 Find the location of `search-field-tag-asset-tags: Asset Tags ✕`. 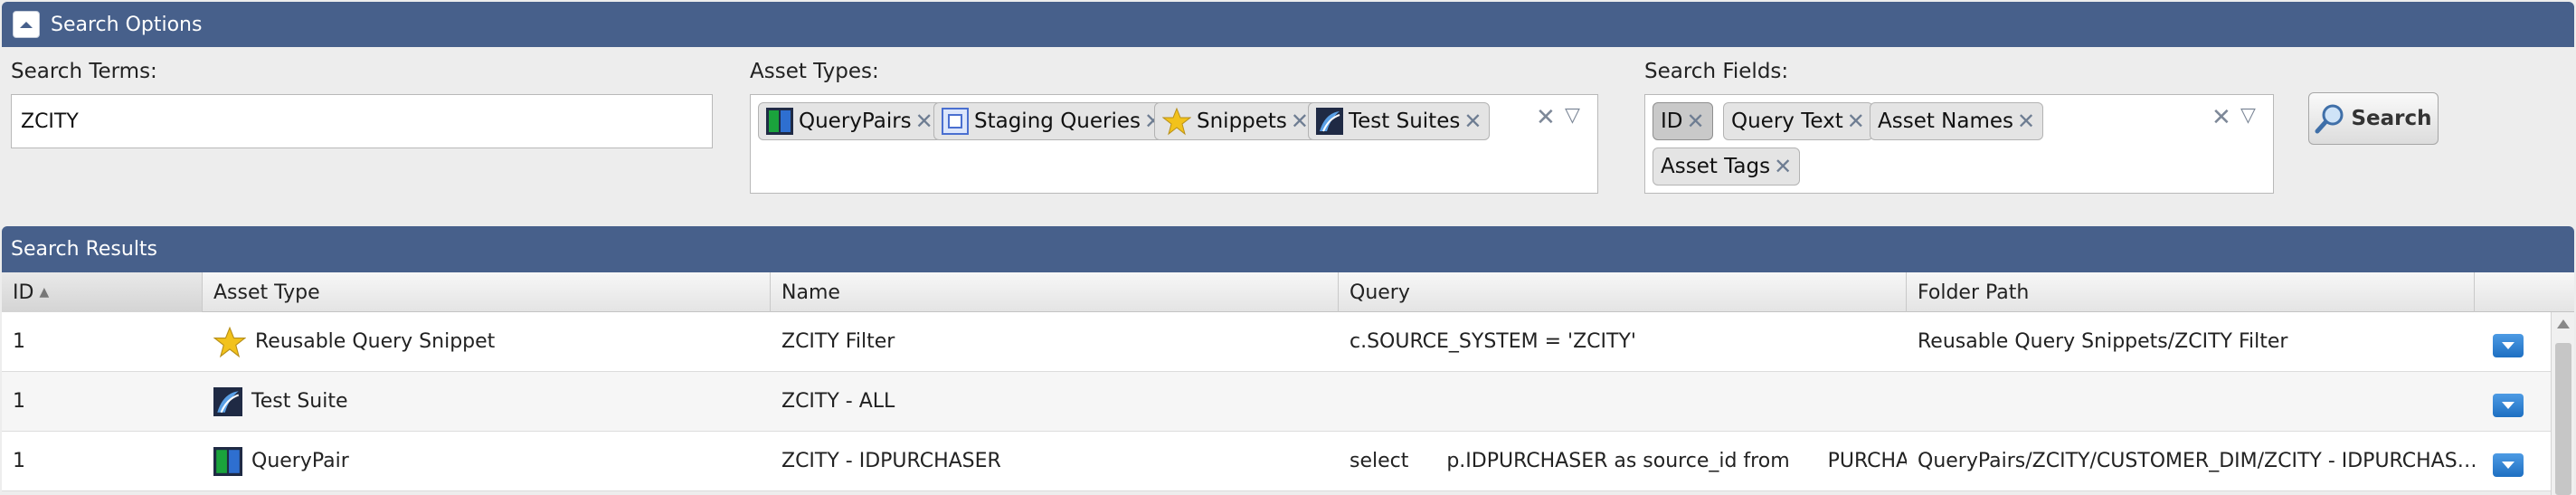

search-field-tag-asset-tags: Asset Tags ✕ is located at coordinates (1727, 167).